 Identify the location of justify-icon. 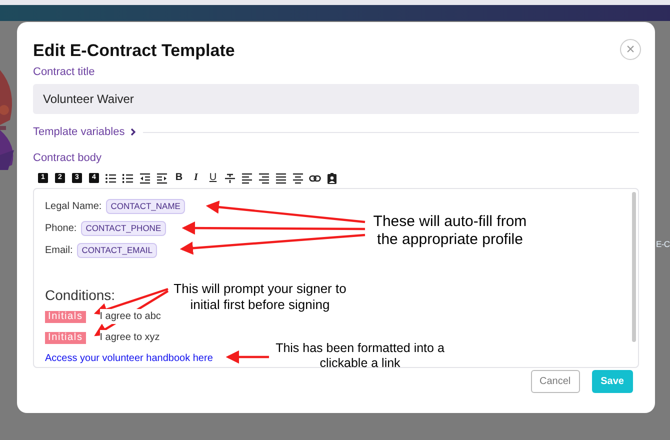
(281, 178).